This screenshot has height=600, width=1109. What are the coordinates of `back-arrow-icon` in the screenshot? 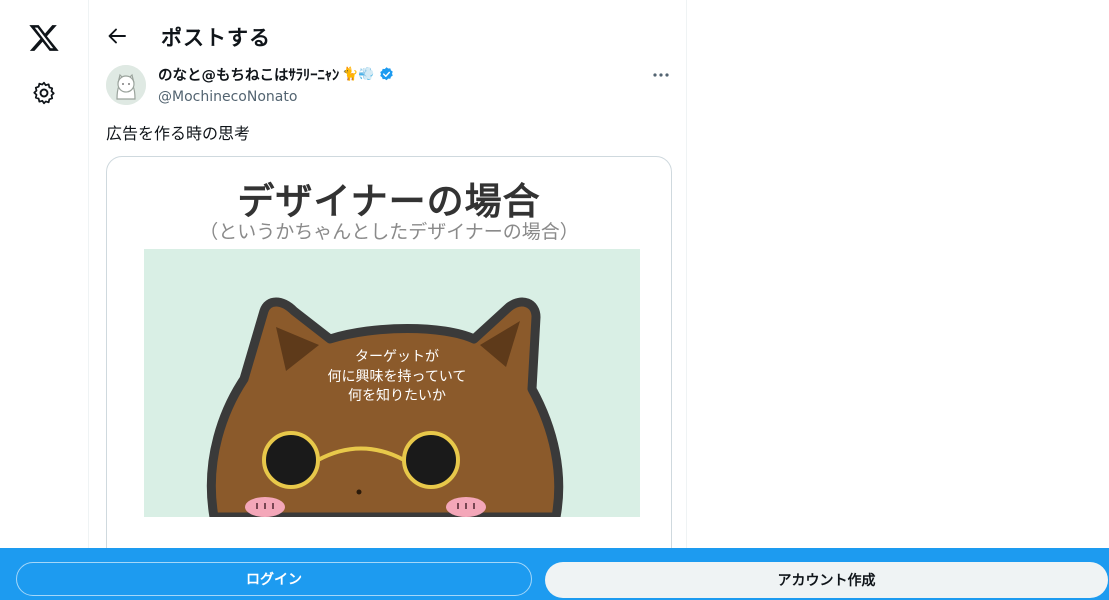 It's located at (117, 36).